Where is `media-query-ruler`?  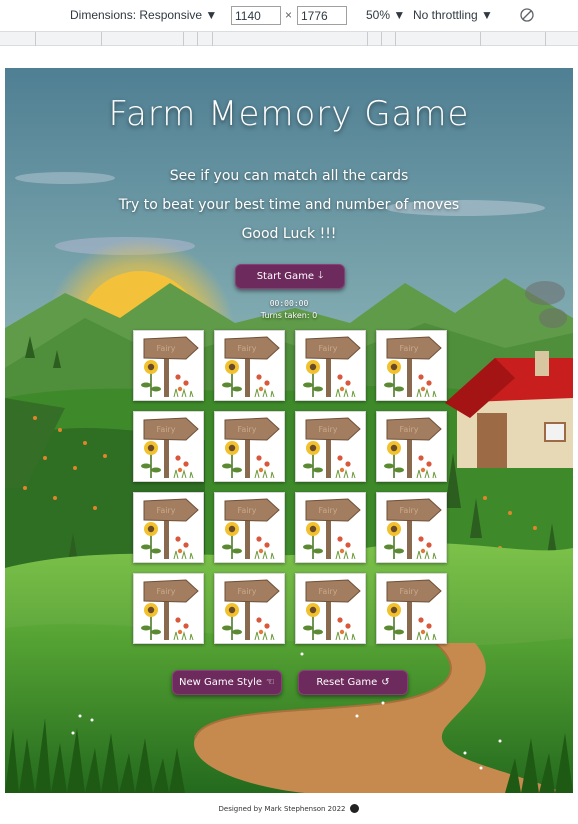 media-query-ruler is located at coordinates (289, 39).